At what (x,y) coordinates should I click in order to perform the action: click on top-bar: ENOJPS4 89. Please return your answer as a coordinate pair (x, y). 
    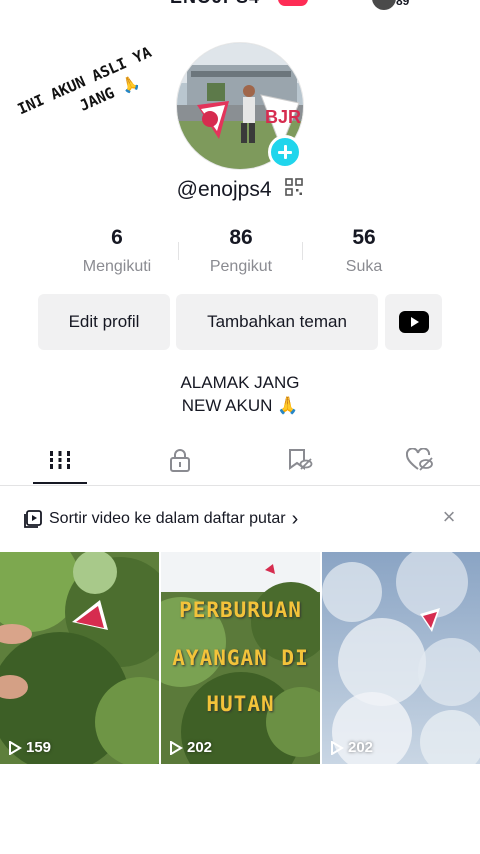
    Looking at the image, I should click on (240, 6).